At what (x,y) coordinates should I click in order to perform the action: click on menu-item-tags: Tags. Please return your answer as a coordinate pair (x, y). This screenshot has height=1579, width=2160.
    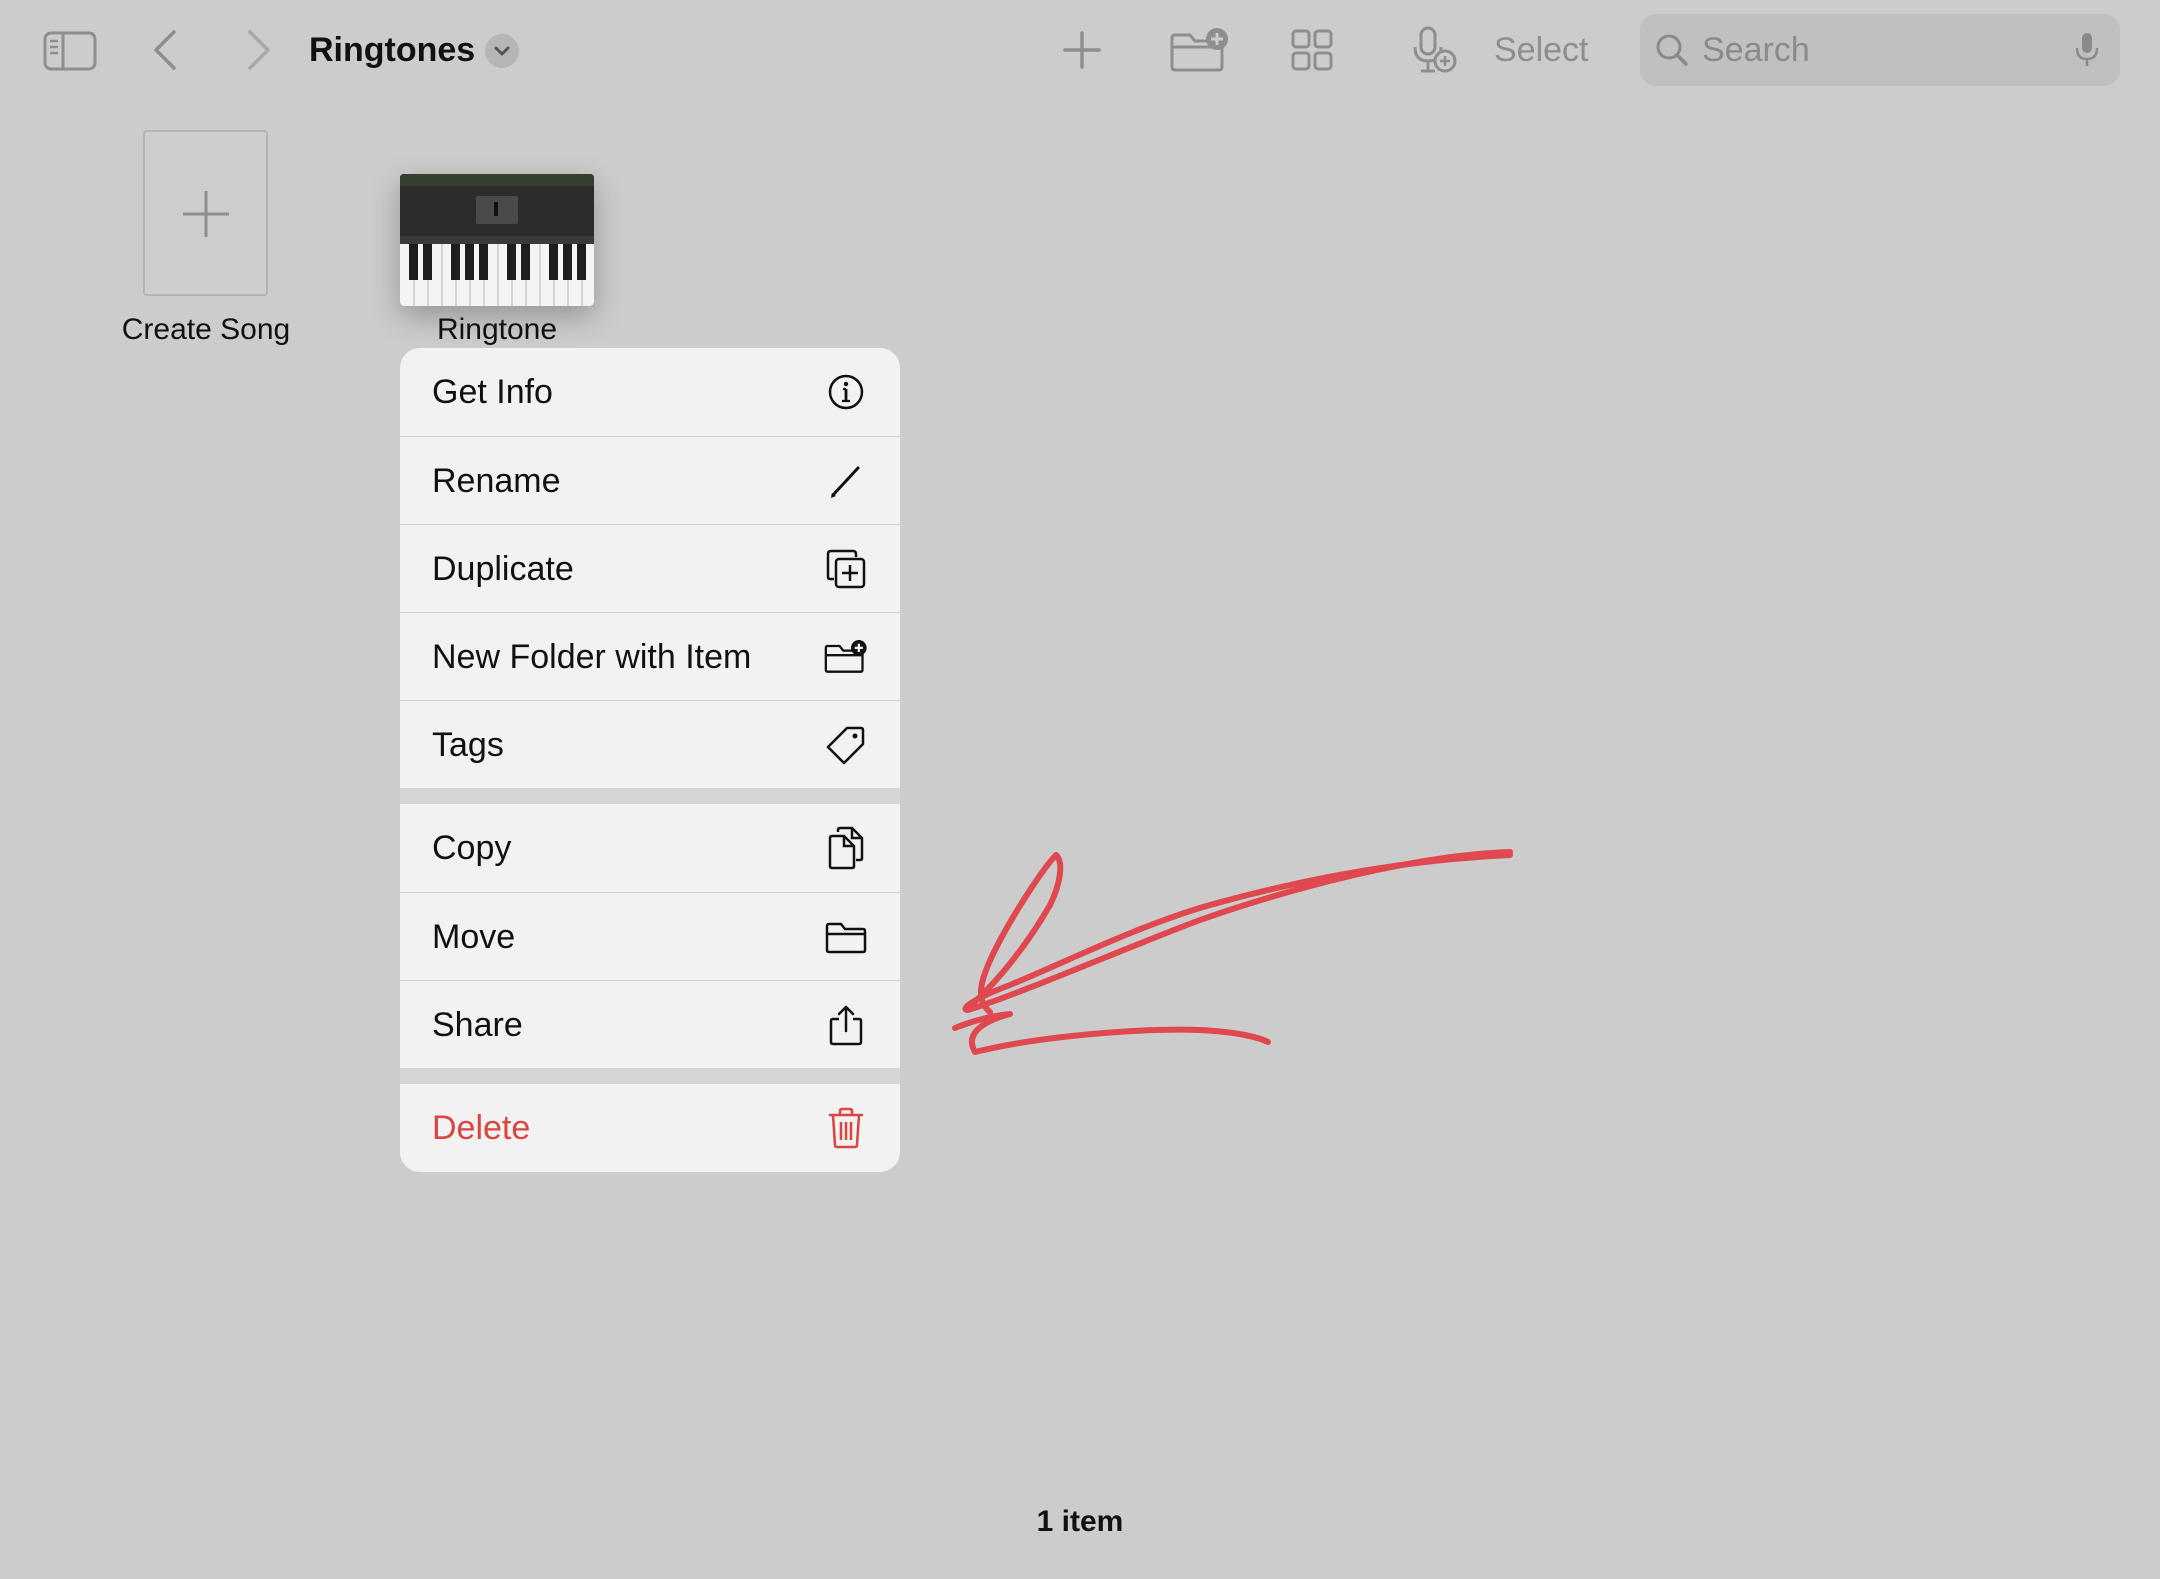
    Looking at the image, I should click on (650, 744).